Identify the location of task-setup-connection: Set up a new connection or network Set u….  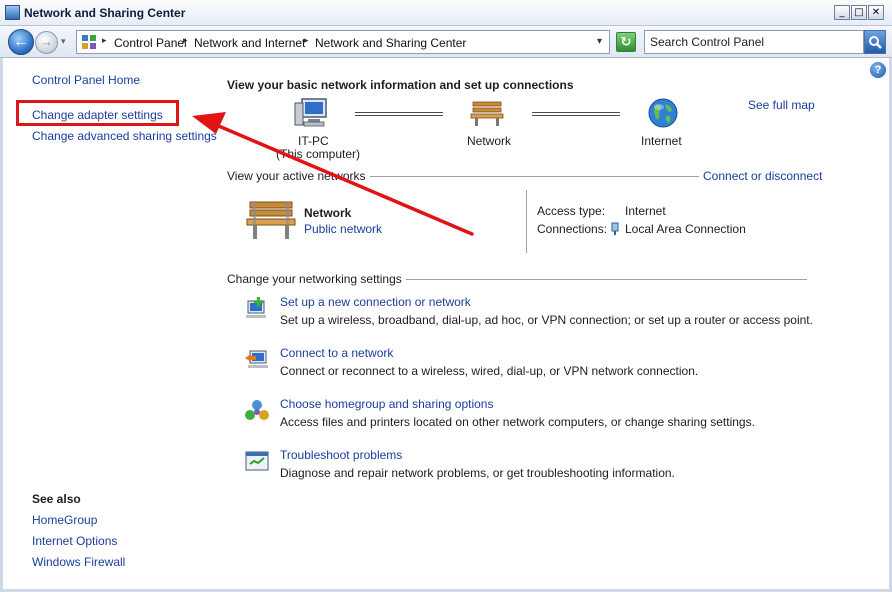
(534, 315).